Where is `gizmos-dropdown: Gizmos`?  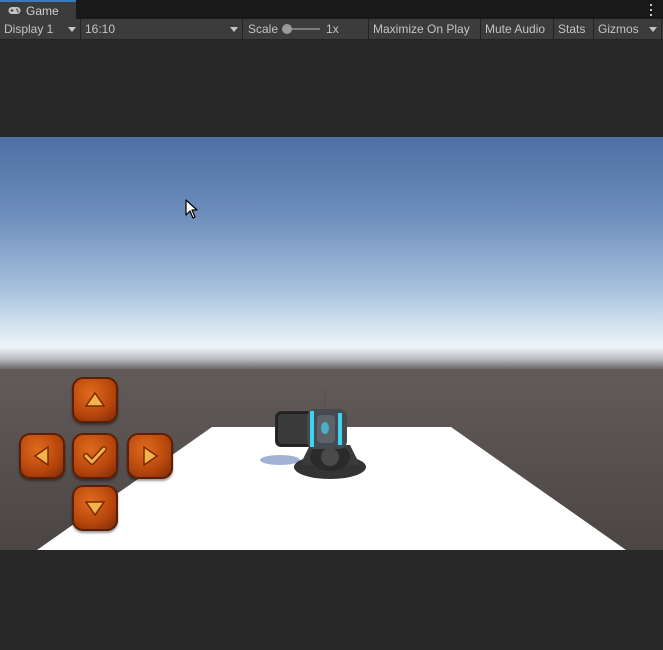
gizmos-dropdown: Gizmos is located at coordinates (628, 29).